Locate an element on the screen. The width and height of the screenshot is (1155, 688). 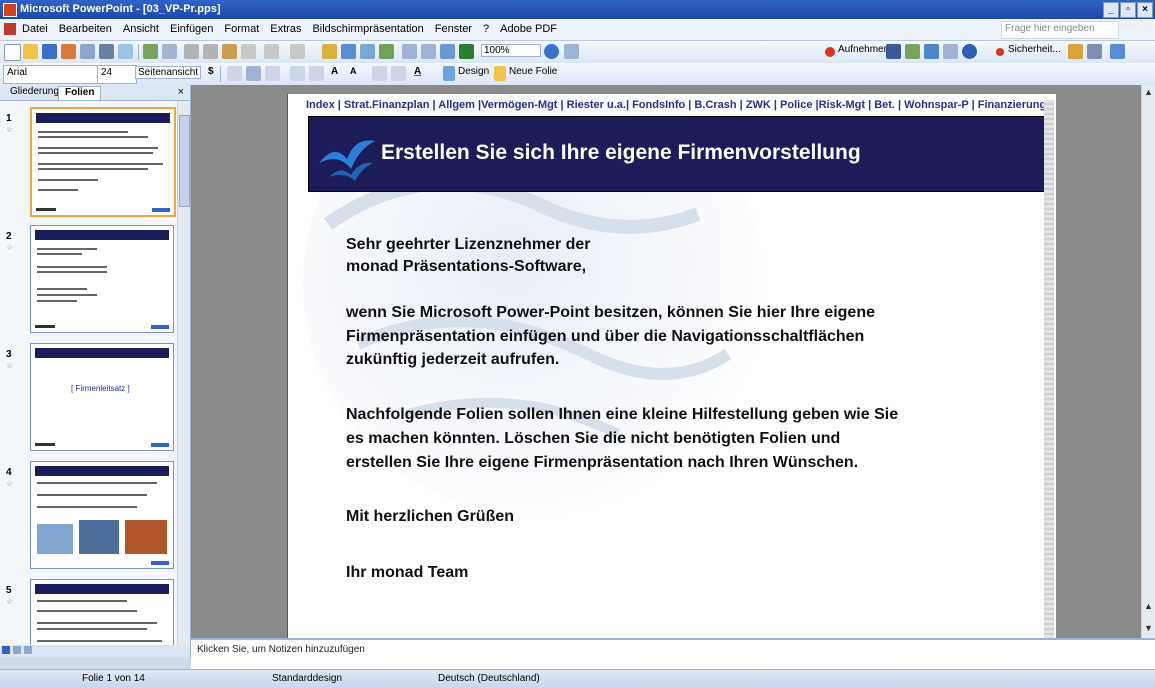
decrease-font-icon: A is located at coordinates (353, 71).